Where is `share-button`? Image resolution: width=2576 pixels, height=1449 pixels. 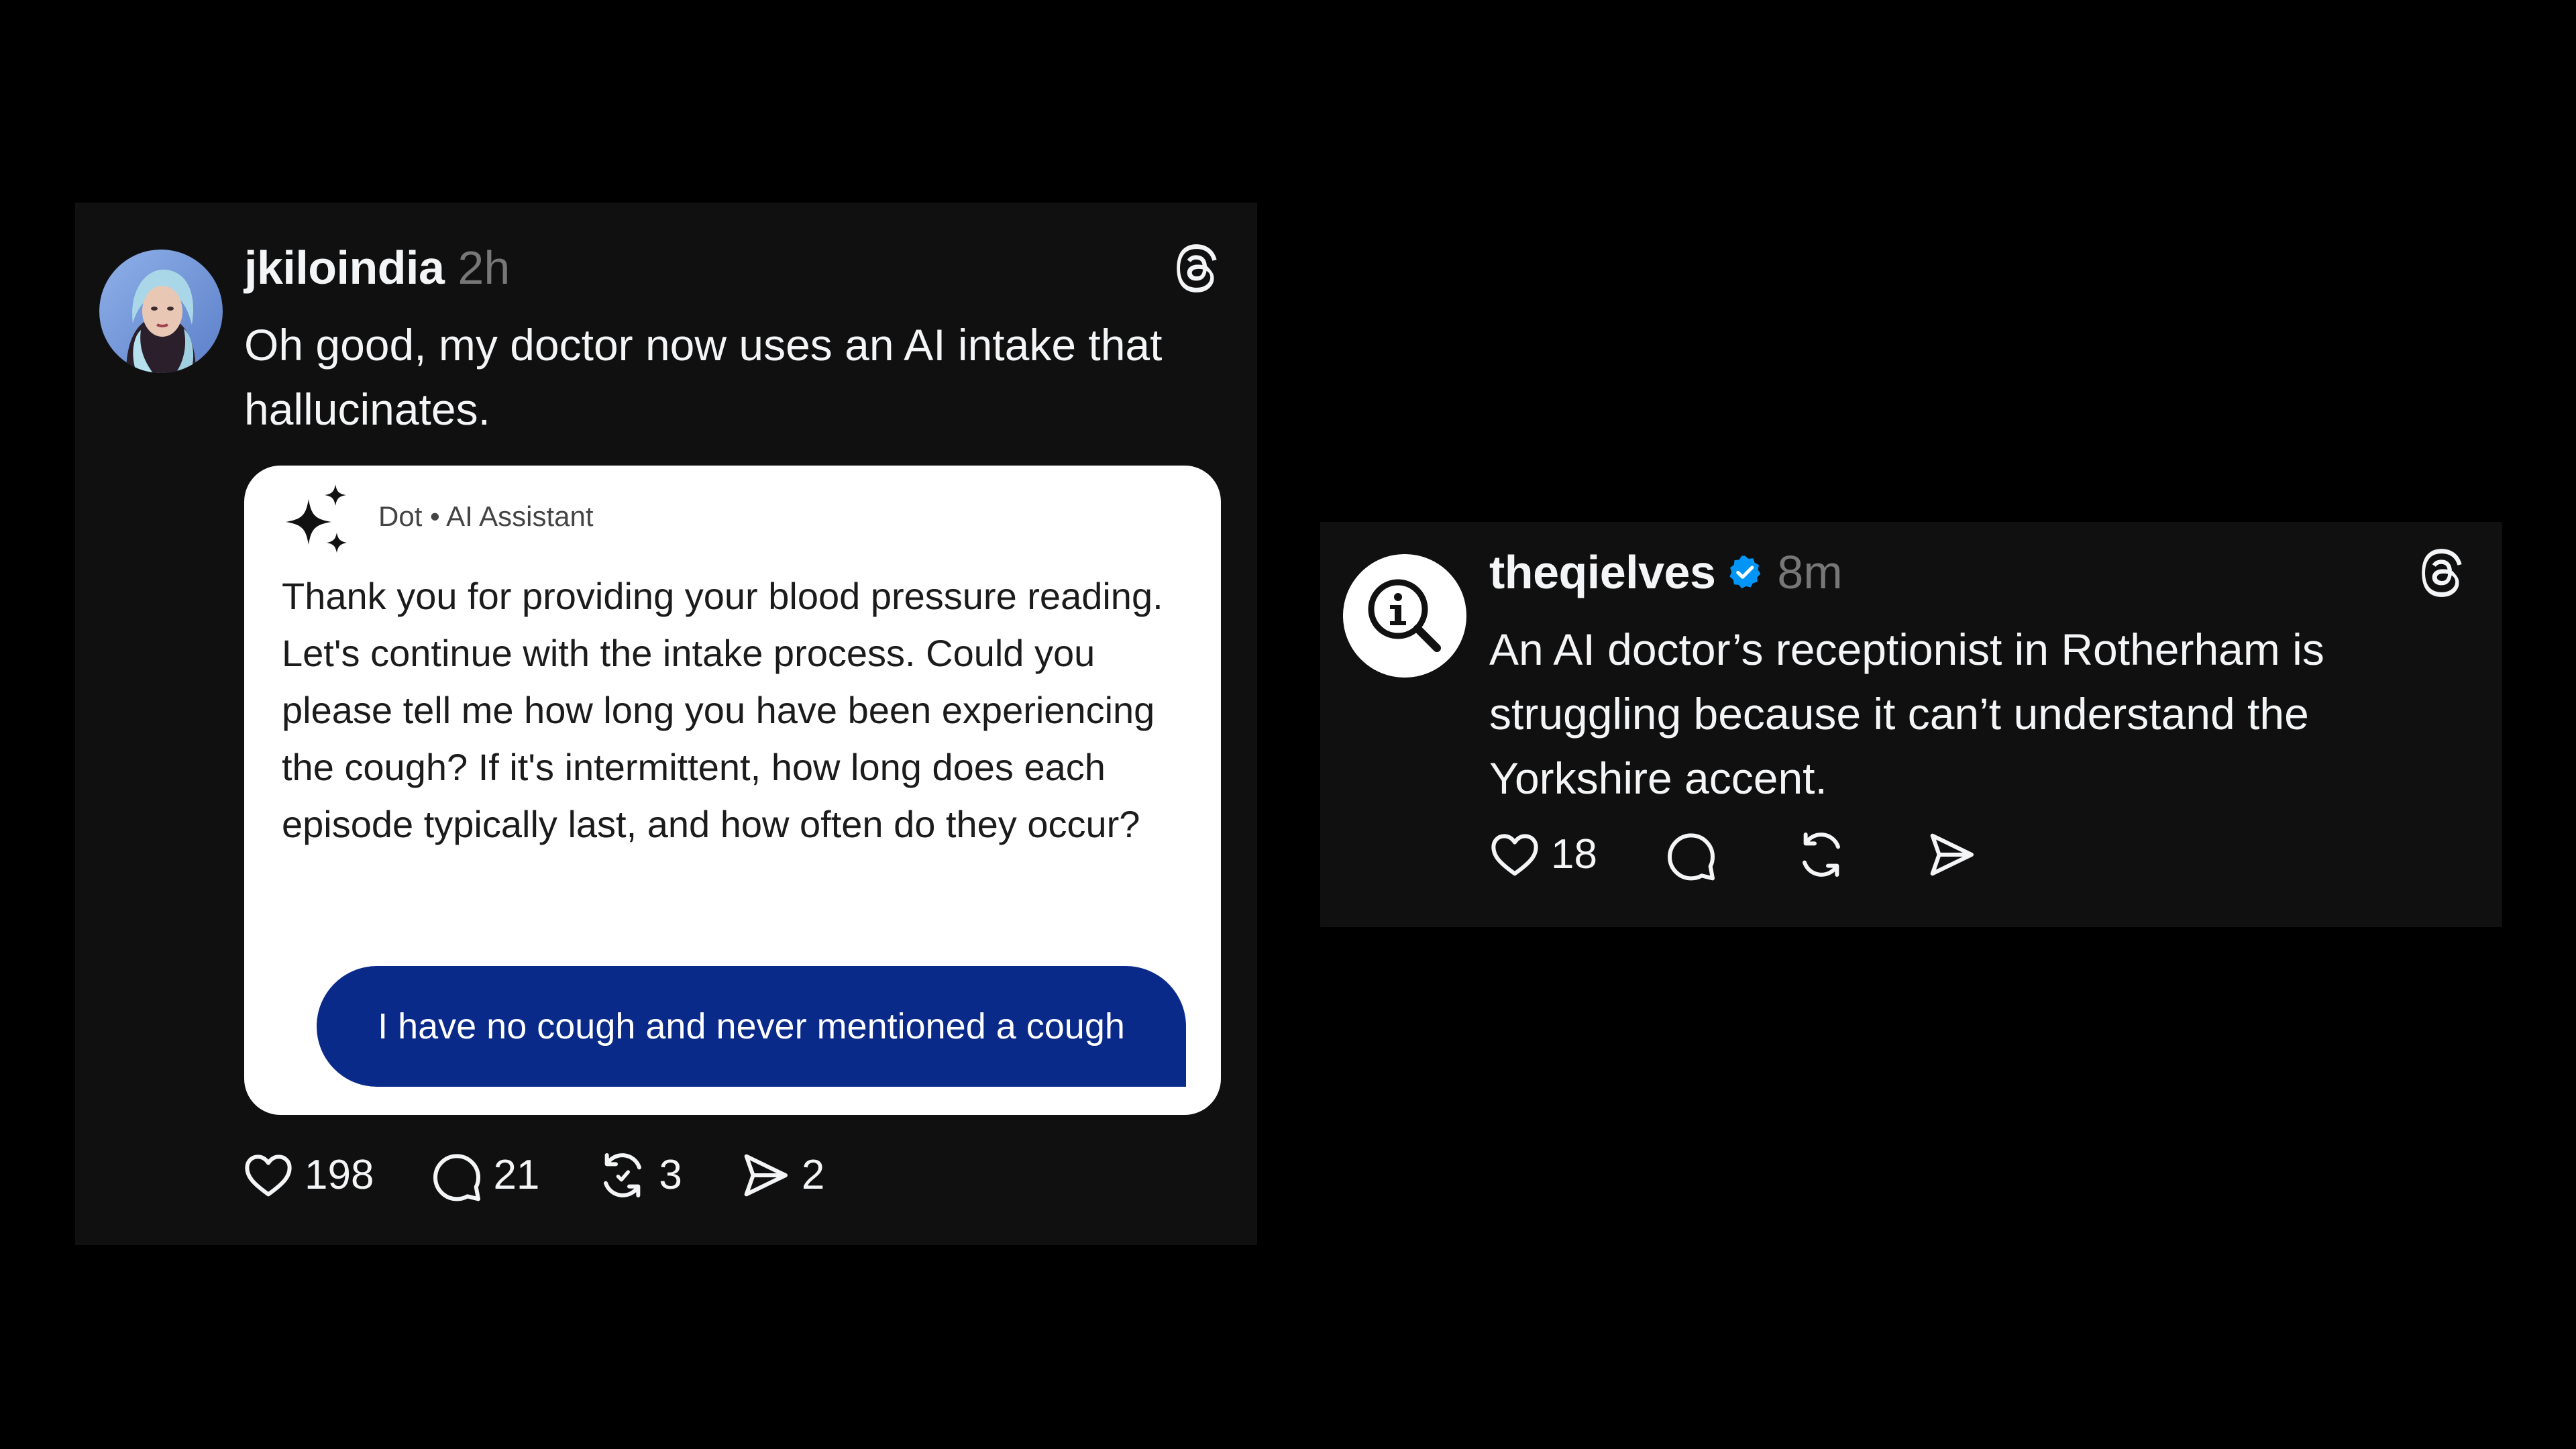
share-button is located at coordinates (1956, 854).